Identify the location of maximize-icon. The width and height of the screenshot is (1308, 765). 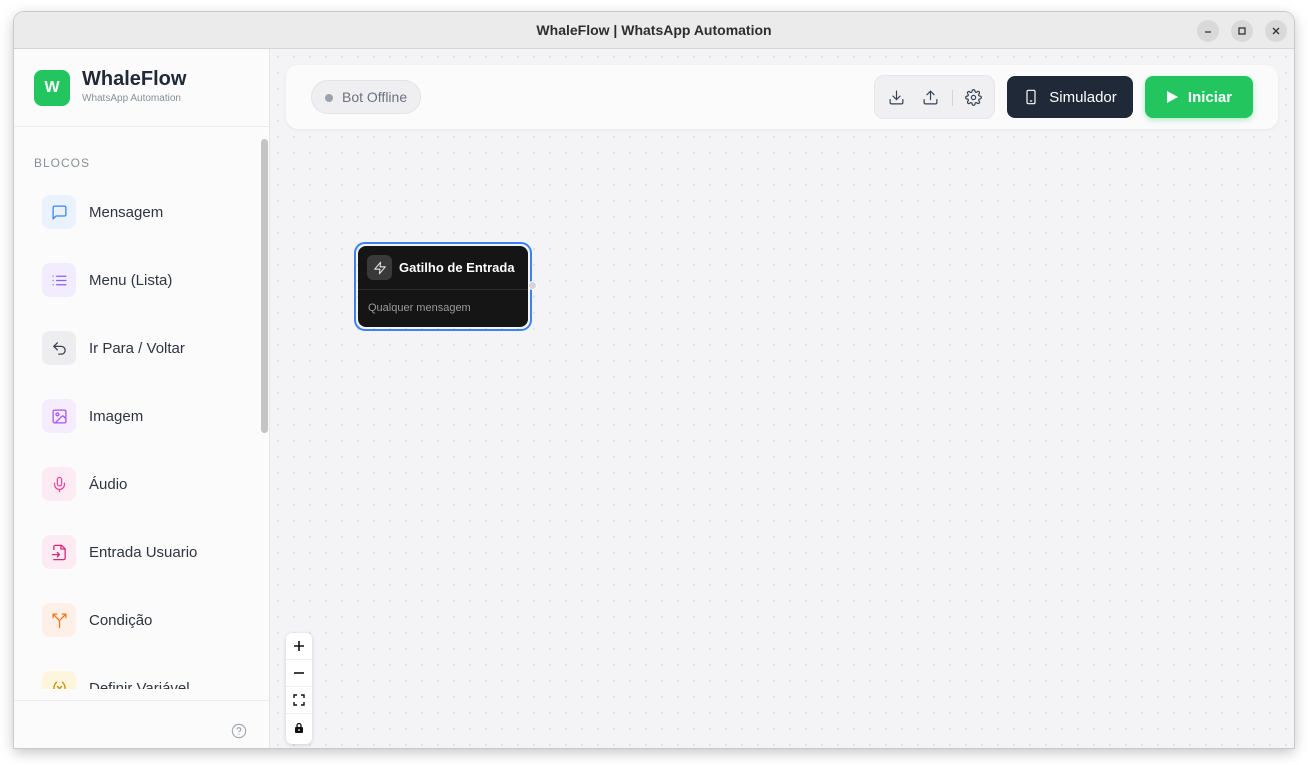
(1242, 31).